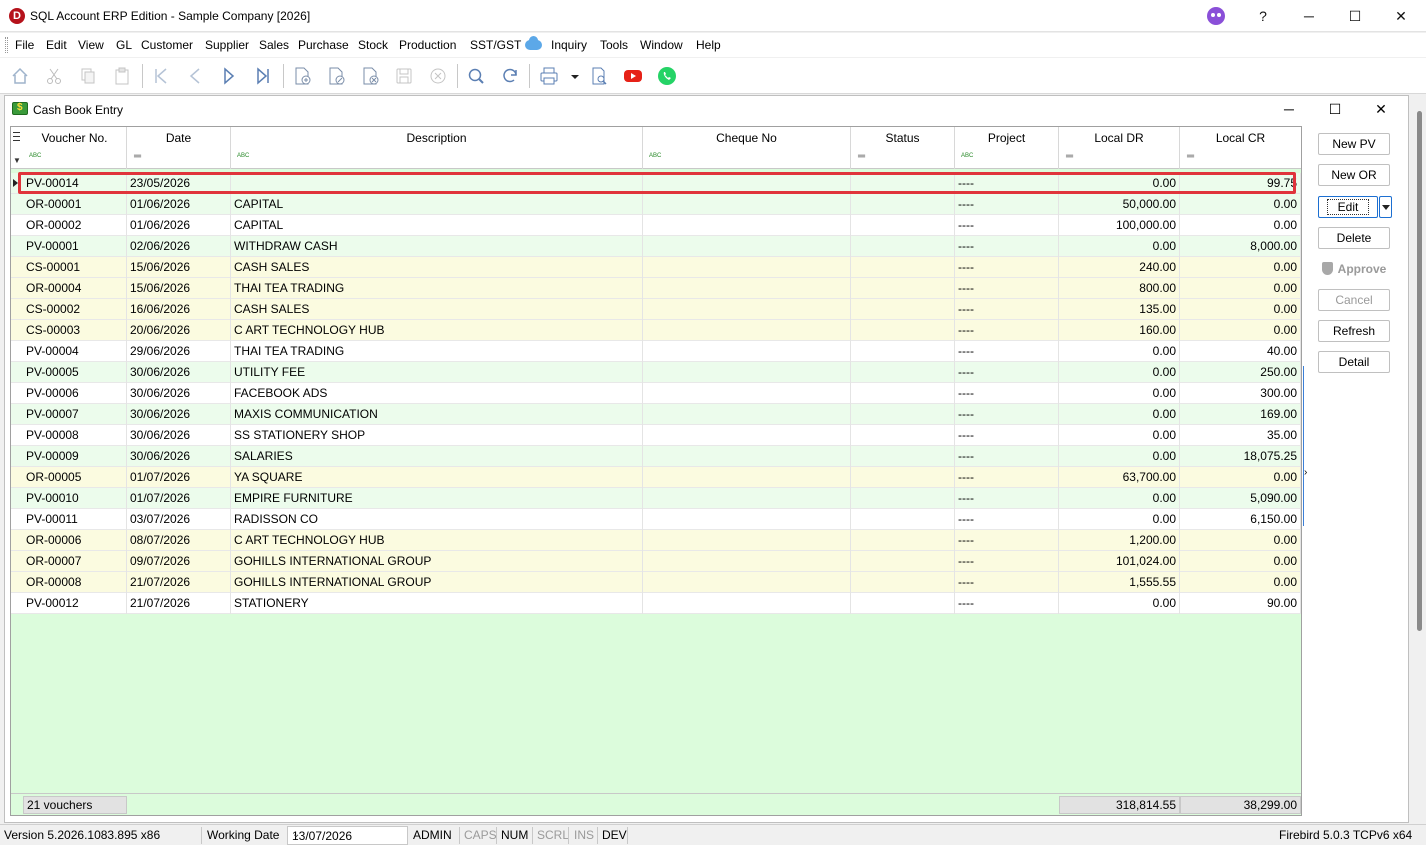  What do you see at coordinates (274, 45) in the screenshot?
I see `menu-sales: Sales` at bounding box center [274, 45].